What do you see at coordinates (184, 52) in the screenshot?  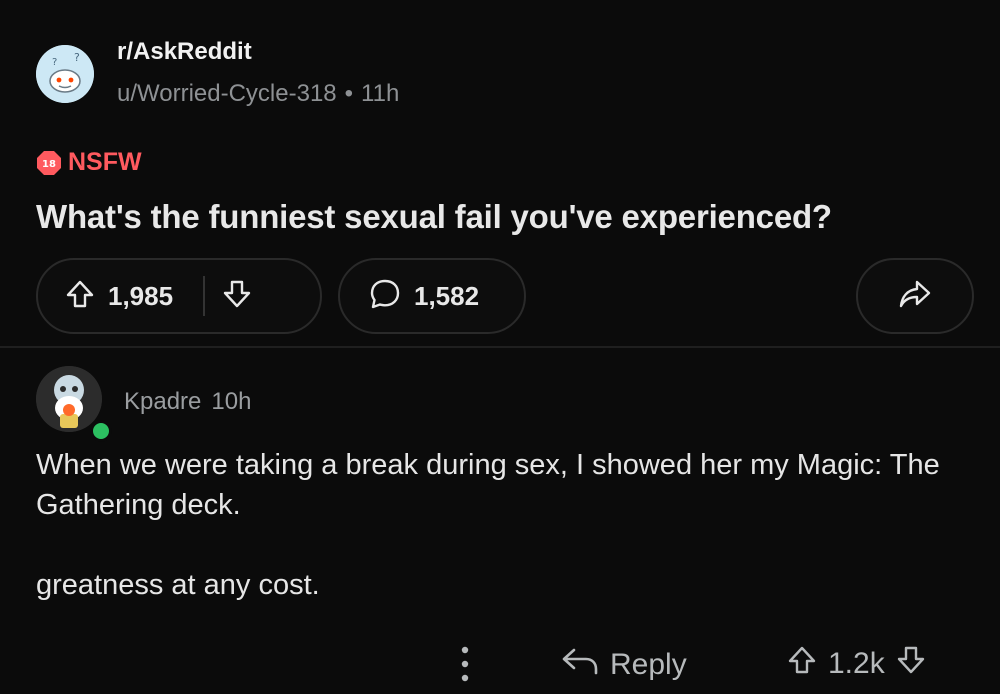 I see `subreddit-name: r/AskReddit` at bounding box center [184, 52].